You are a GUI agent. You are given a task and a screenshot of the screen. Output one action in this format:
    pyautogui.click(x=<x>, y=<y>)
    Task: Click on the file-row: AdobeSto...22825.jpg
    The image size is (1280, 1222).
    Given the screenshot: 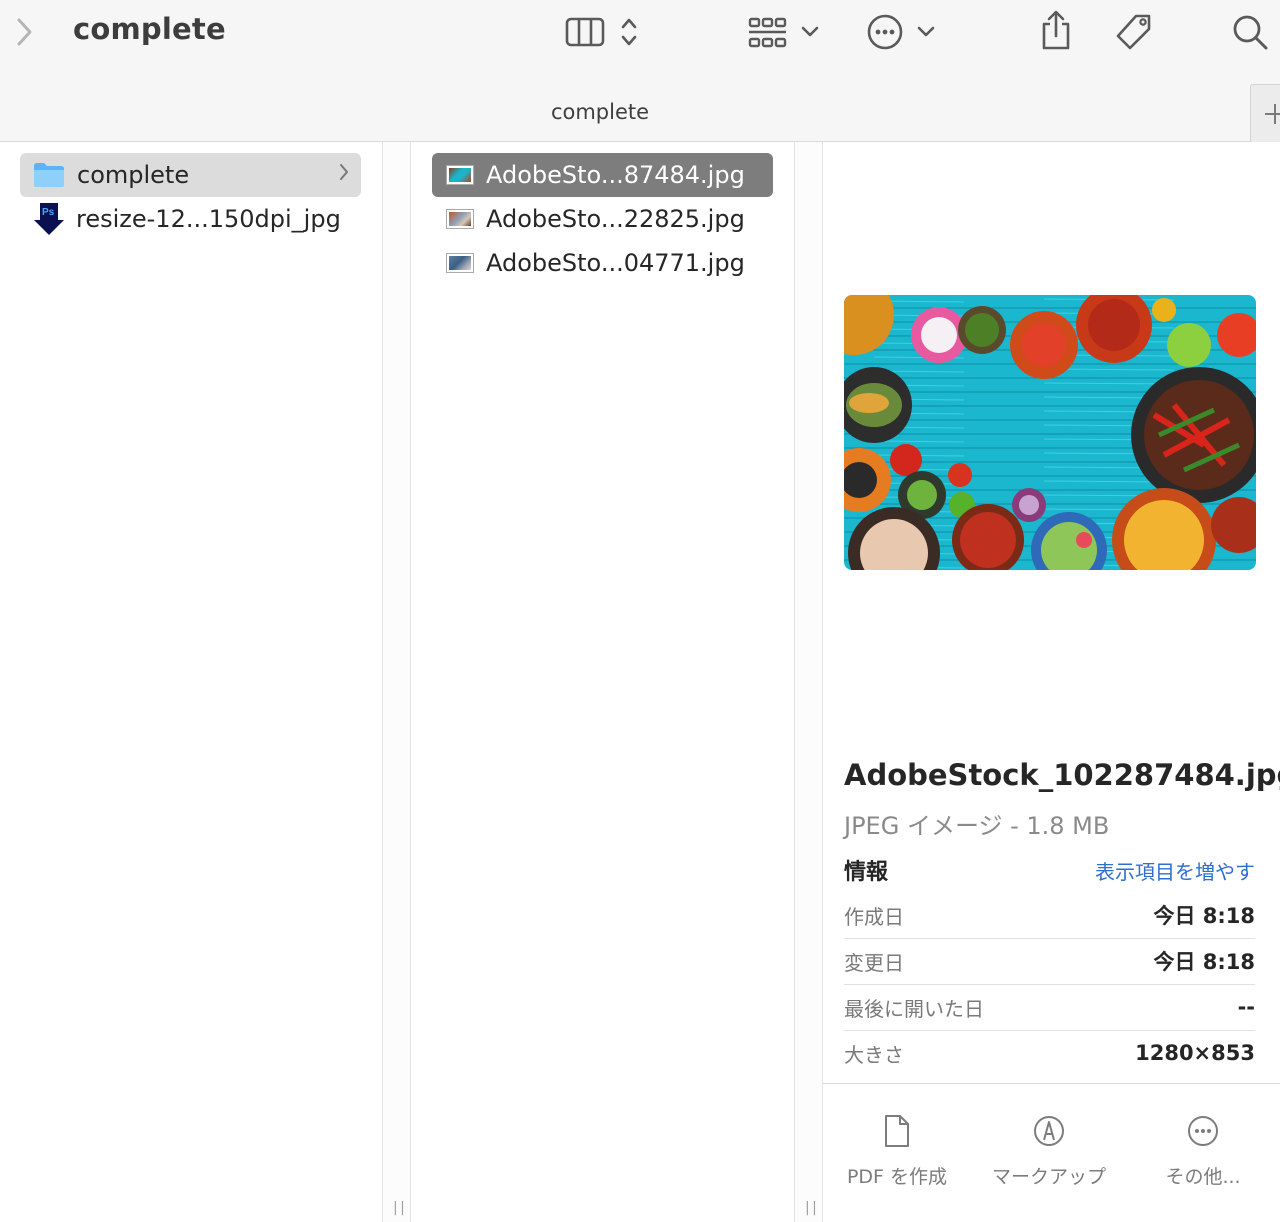 What is the action you would take?
    pyautogui.click(x=602, y=219)
    